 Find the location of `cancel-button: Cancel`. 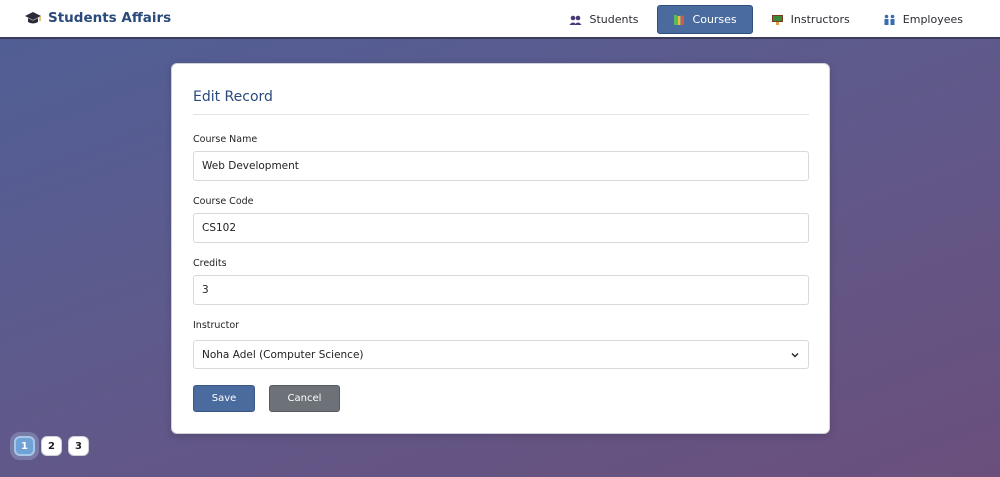

cancel-button: Cancel is located at coordinates (304, 398).